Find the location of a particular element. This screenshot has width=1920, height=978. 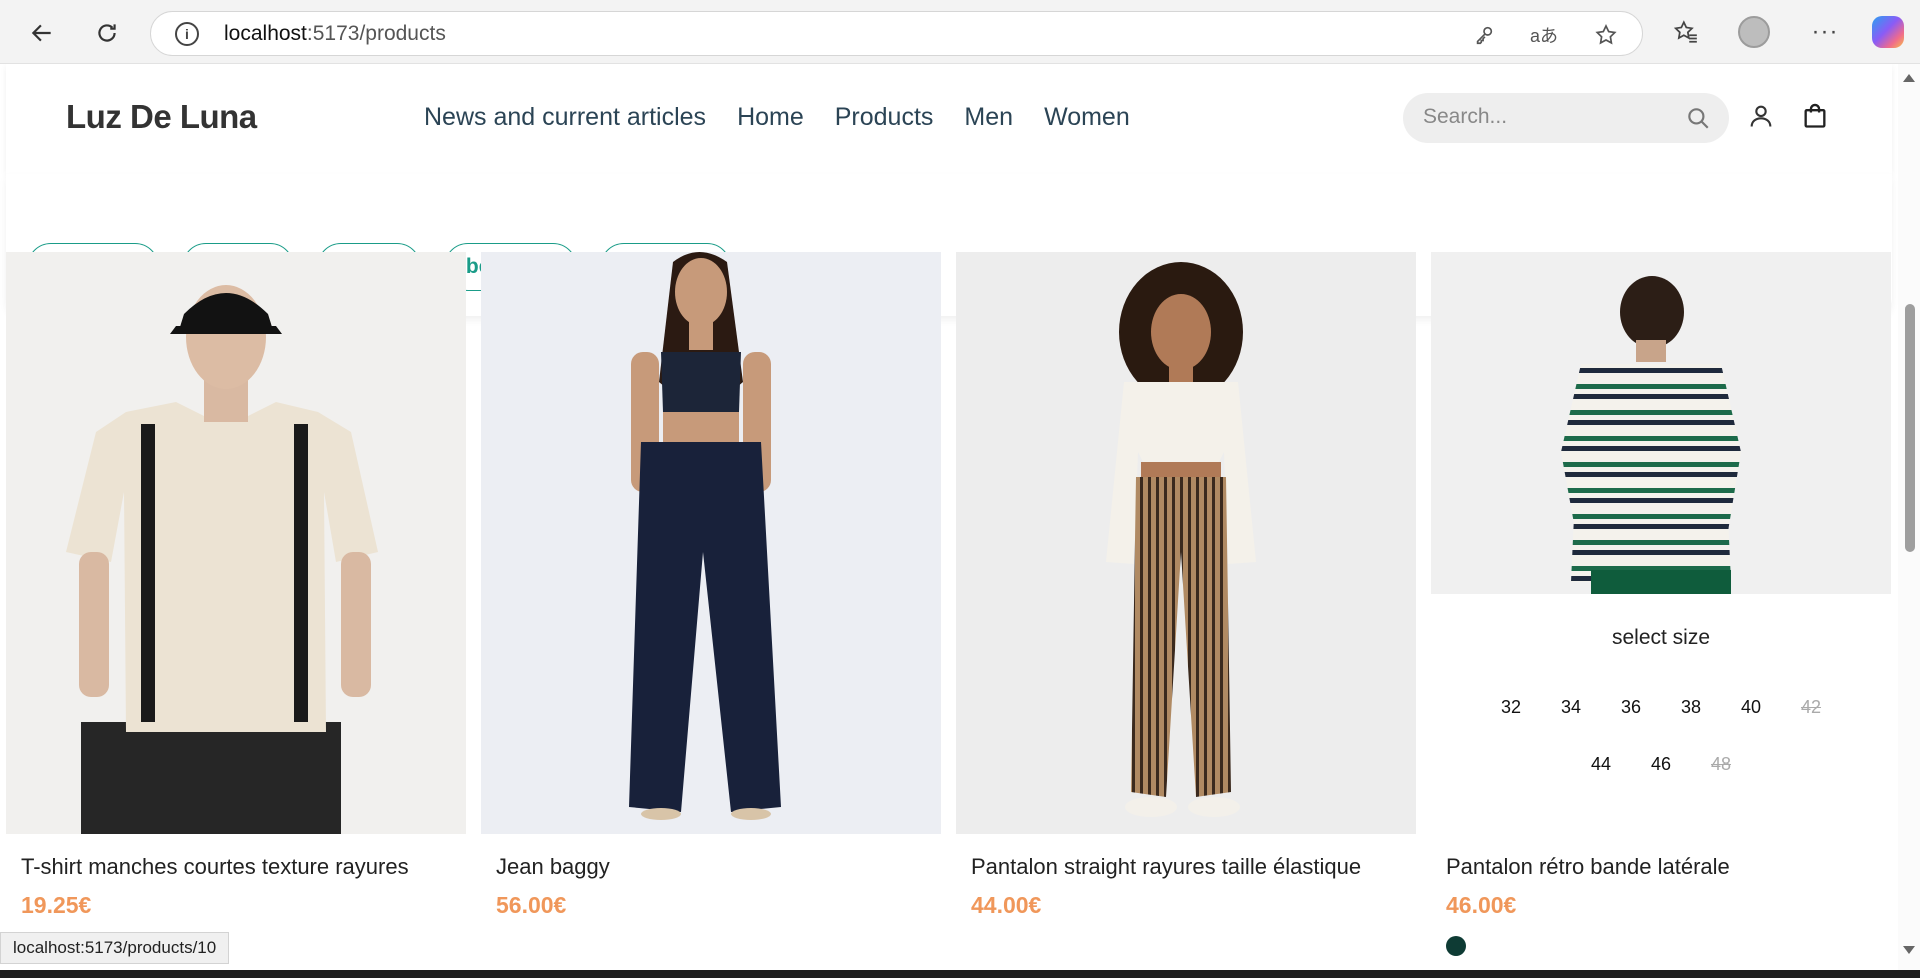

product-image: select size 32 34 36 38 40 42 44 46 48 is located at coordinates (1661, 543).